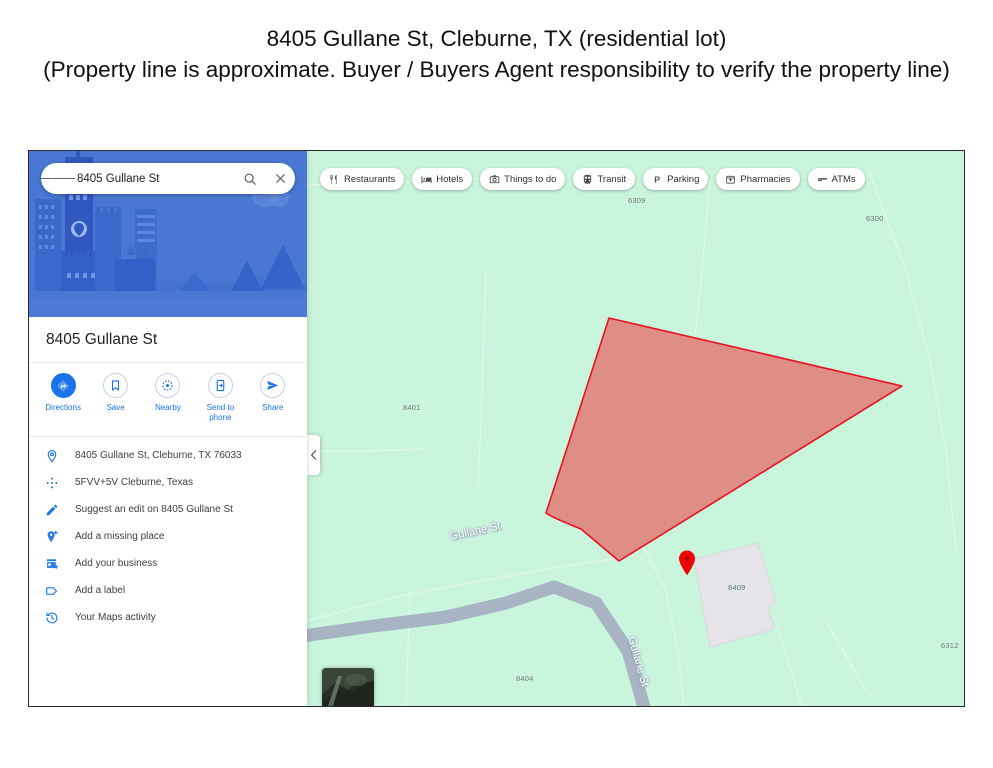  What do you see at coordinates (60, 564) in the screenshot?
I see `storefront-icon` at bounding box center [60, 564].